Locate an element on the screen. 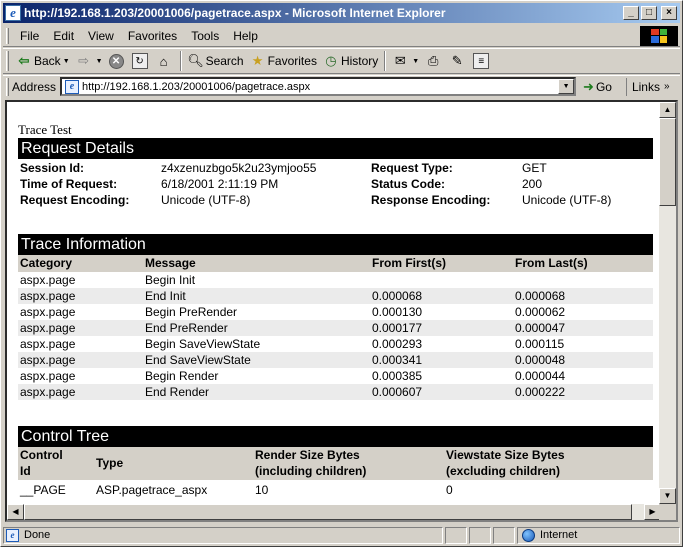  search-button: 🔍︎ Search is located at coordinates (216, 61).